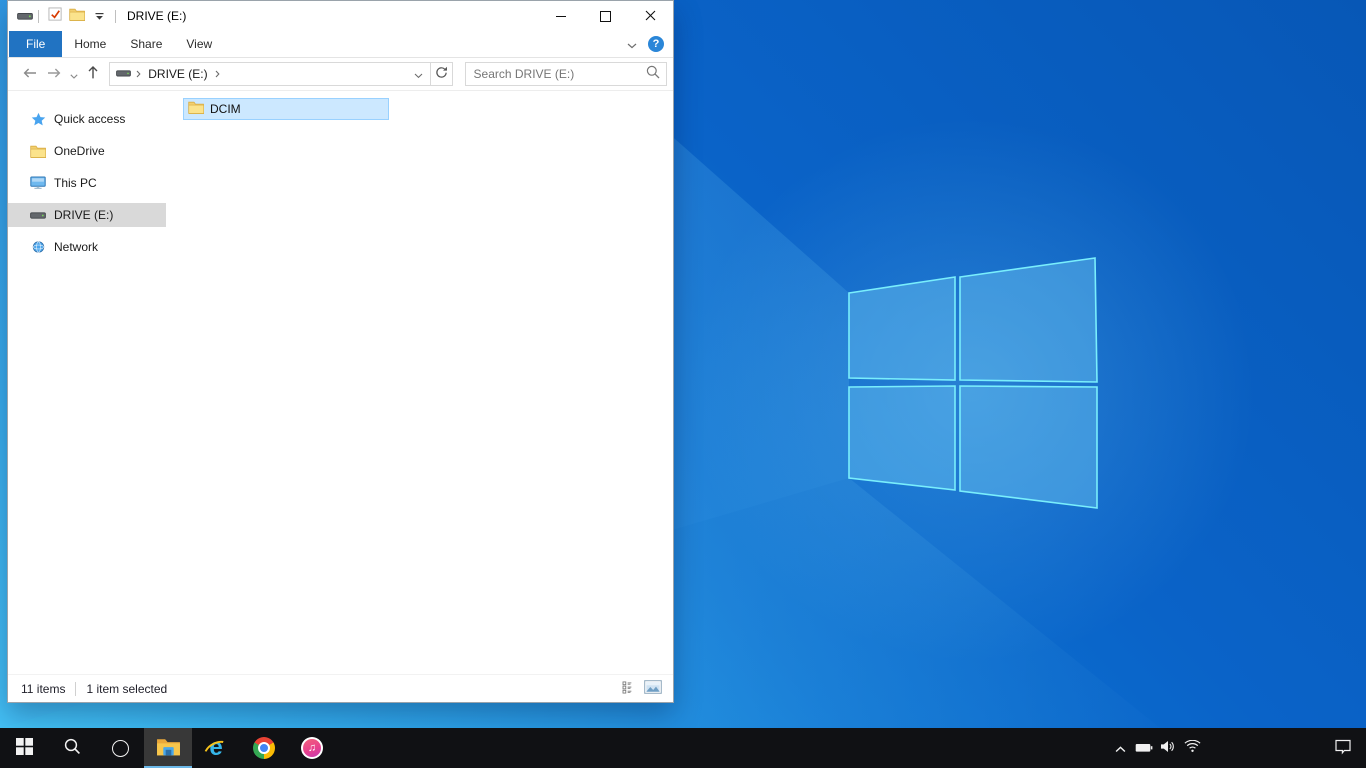 This screenshot has height=768, width=1366. I want to click on tray-wifi-button, so click(1192, 748).